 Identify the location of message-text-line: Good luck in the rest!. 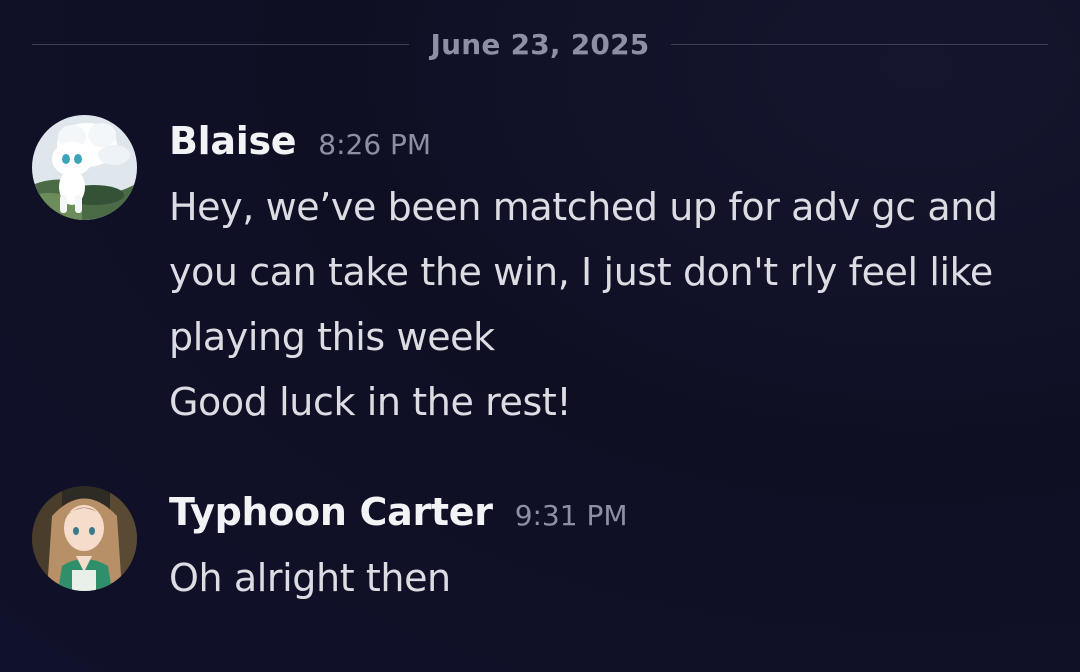
(370, 402).